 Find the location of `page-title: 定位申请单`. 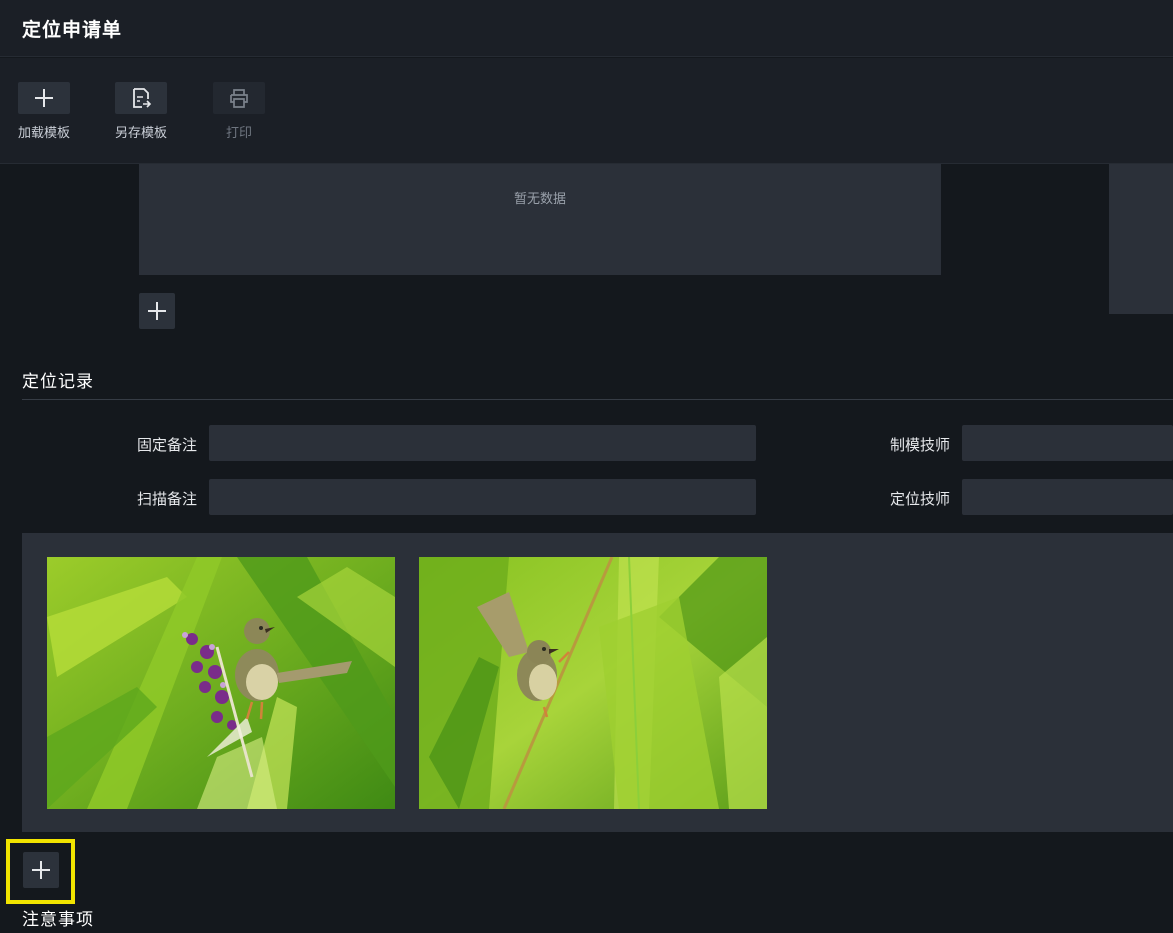

page-title: 定位申请单 is located at coordinates (72, 30).